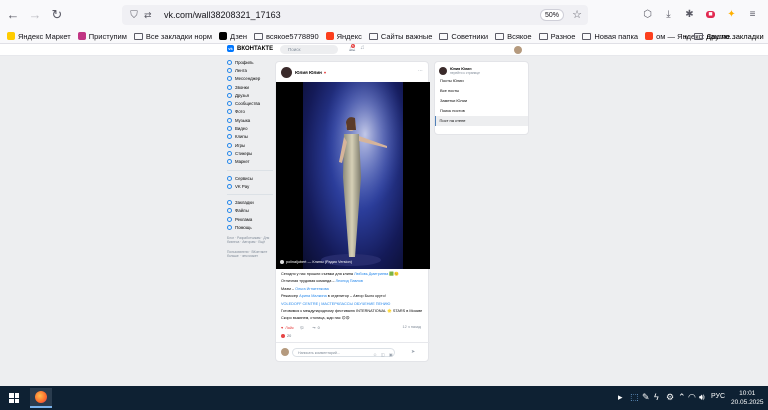  What do you see at coordinates (286, 36) in the screenshot?
I see `bookmark-folder: всякое5778890` at bounding box center [286, 36].